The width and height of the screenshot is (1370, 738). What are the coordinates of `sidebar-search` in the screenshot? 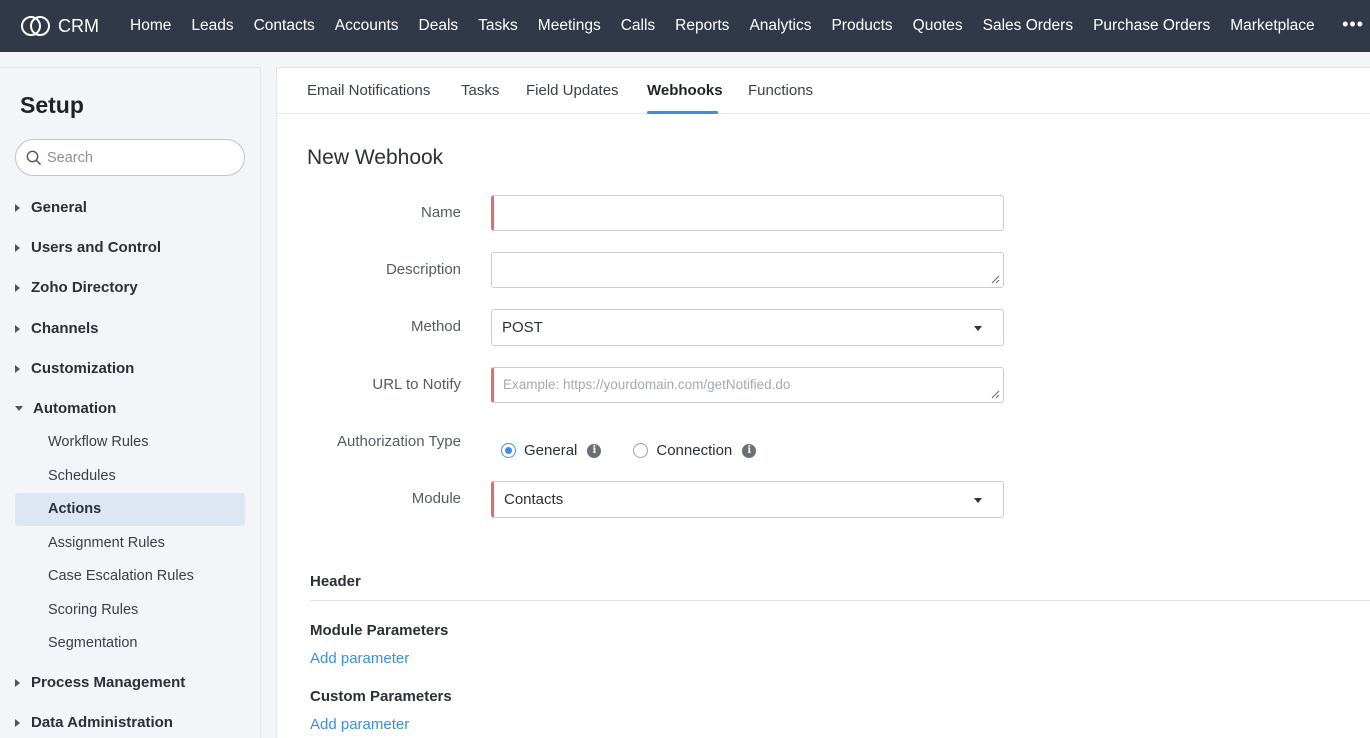 It's located at (130, 157).